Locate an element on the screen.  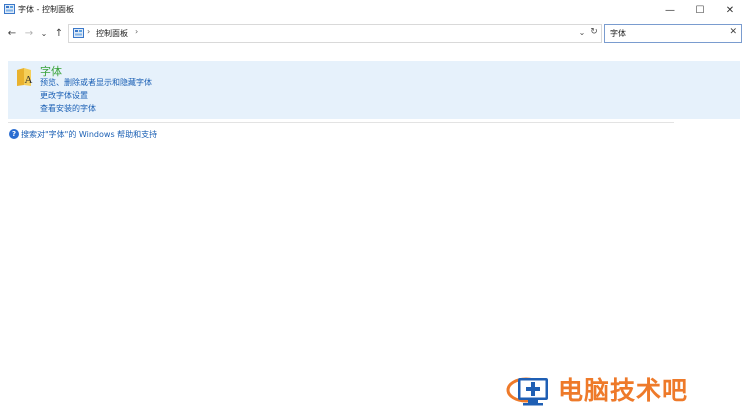
title-bar: 字体 - 控制面板 — ☐ ✕ is located at coordinates (373, 10).